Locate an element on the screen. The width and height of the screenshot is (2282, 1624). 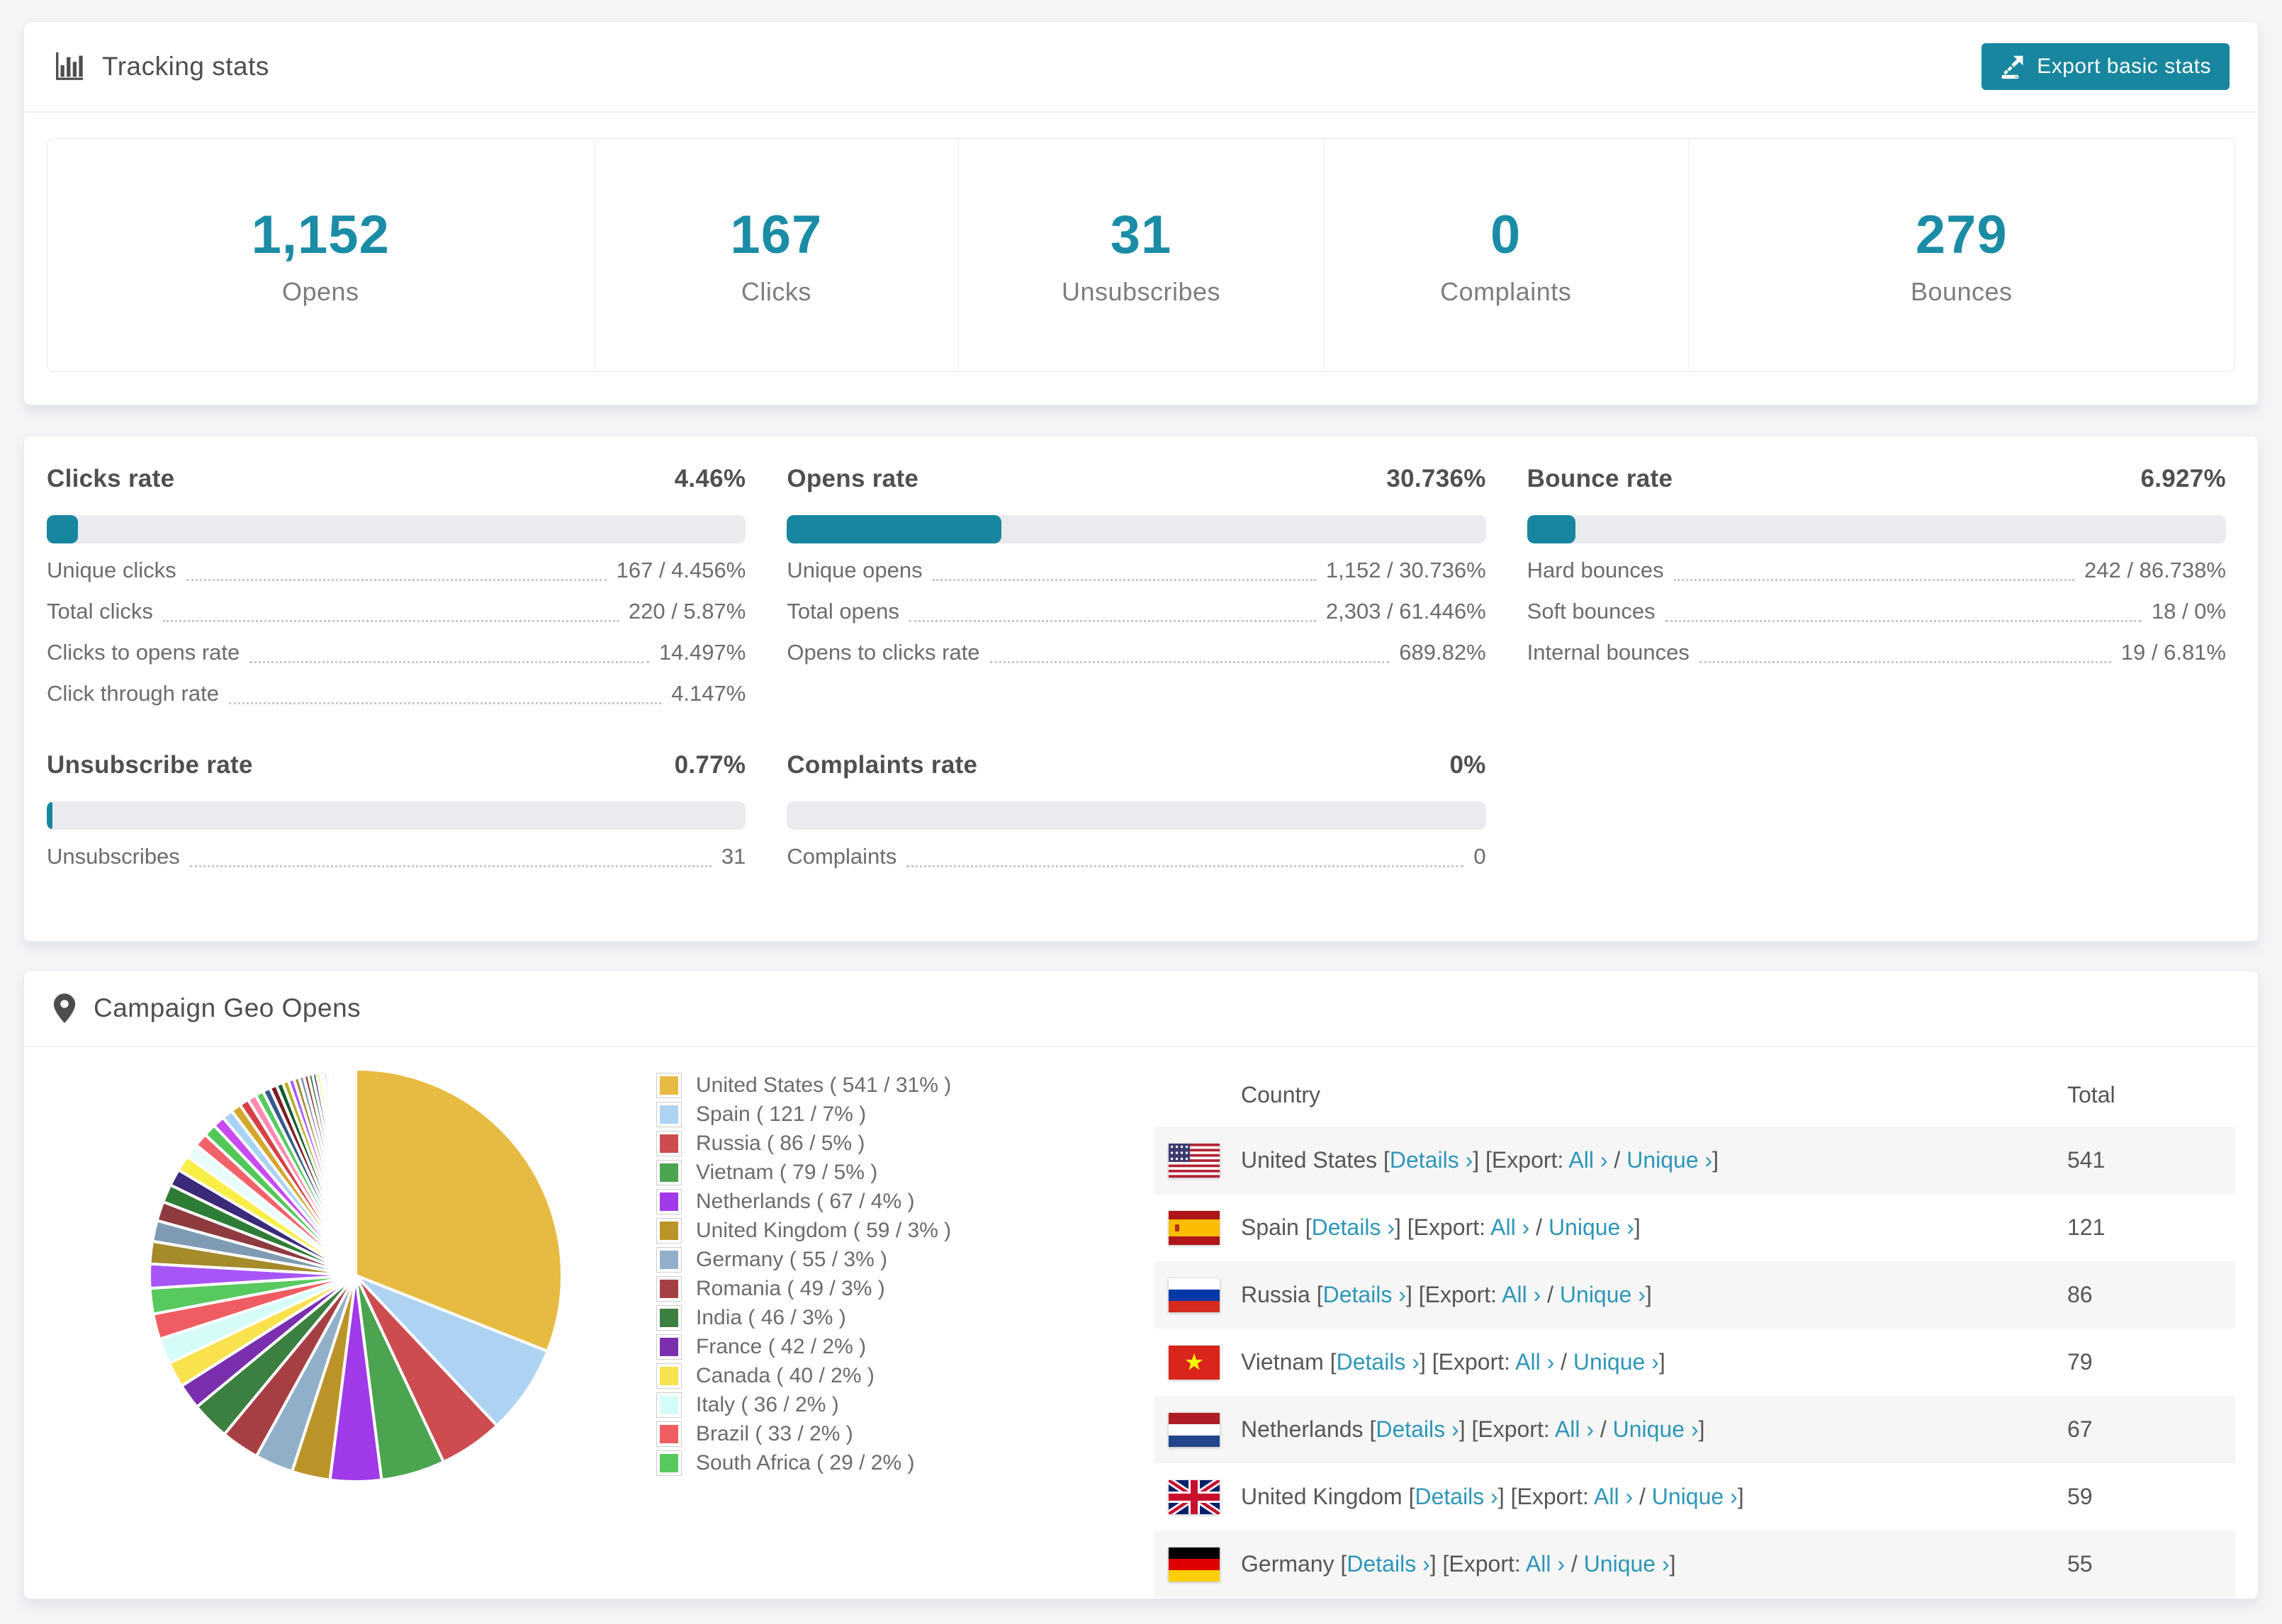
rate-row-label: Internal bounces is located at coordinates (1608, 653).